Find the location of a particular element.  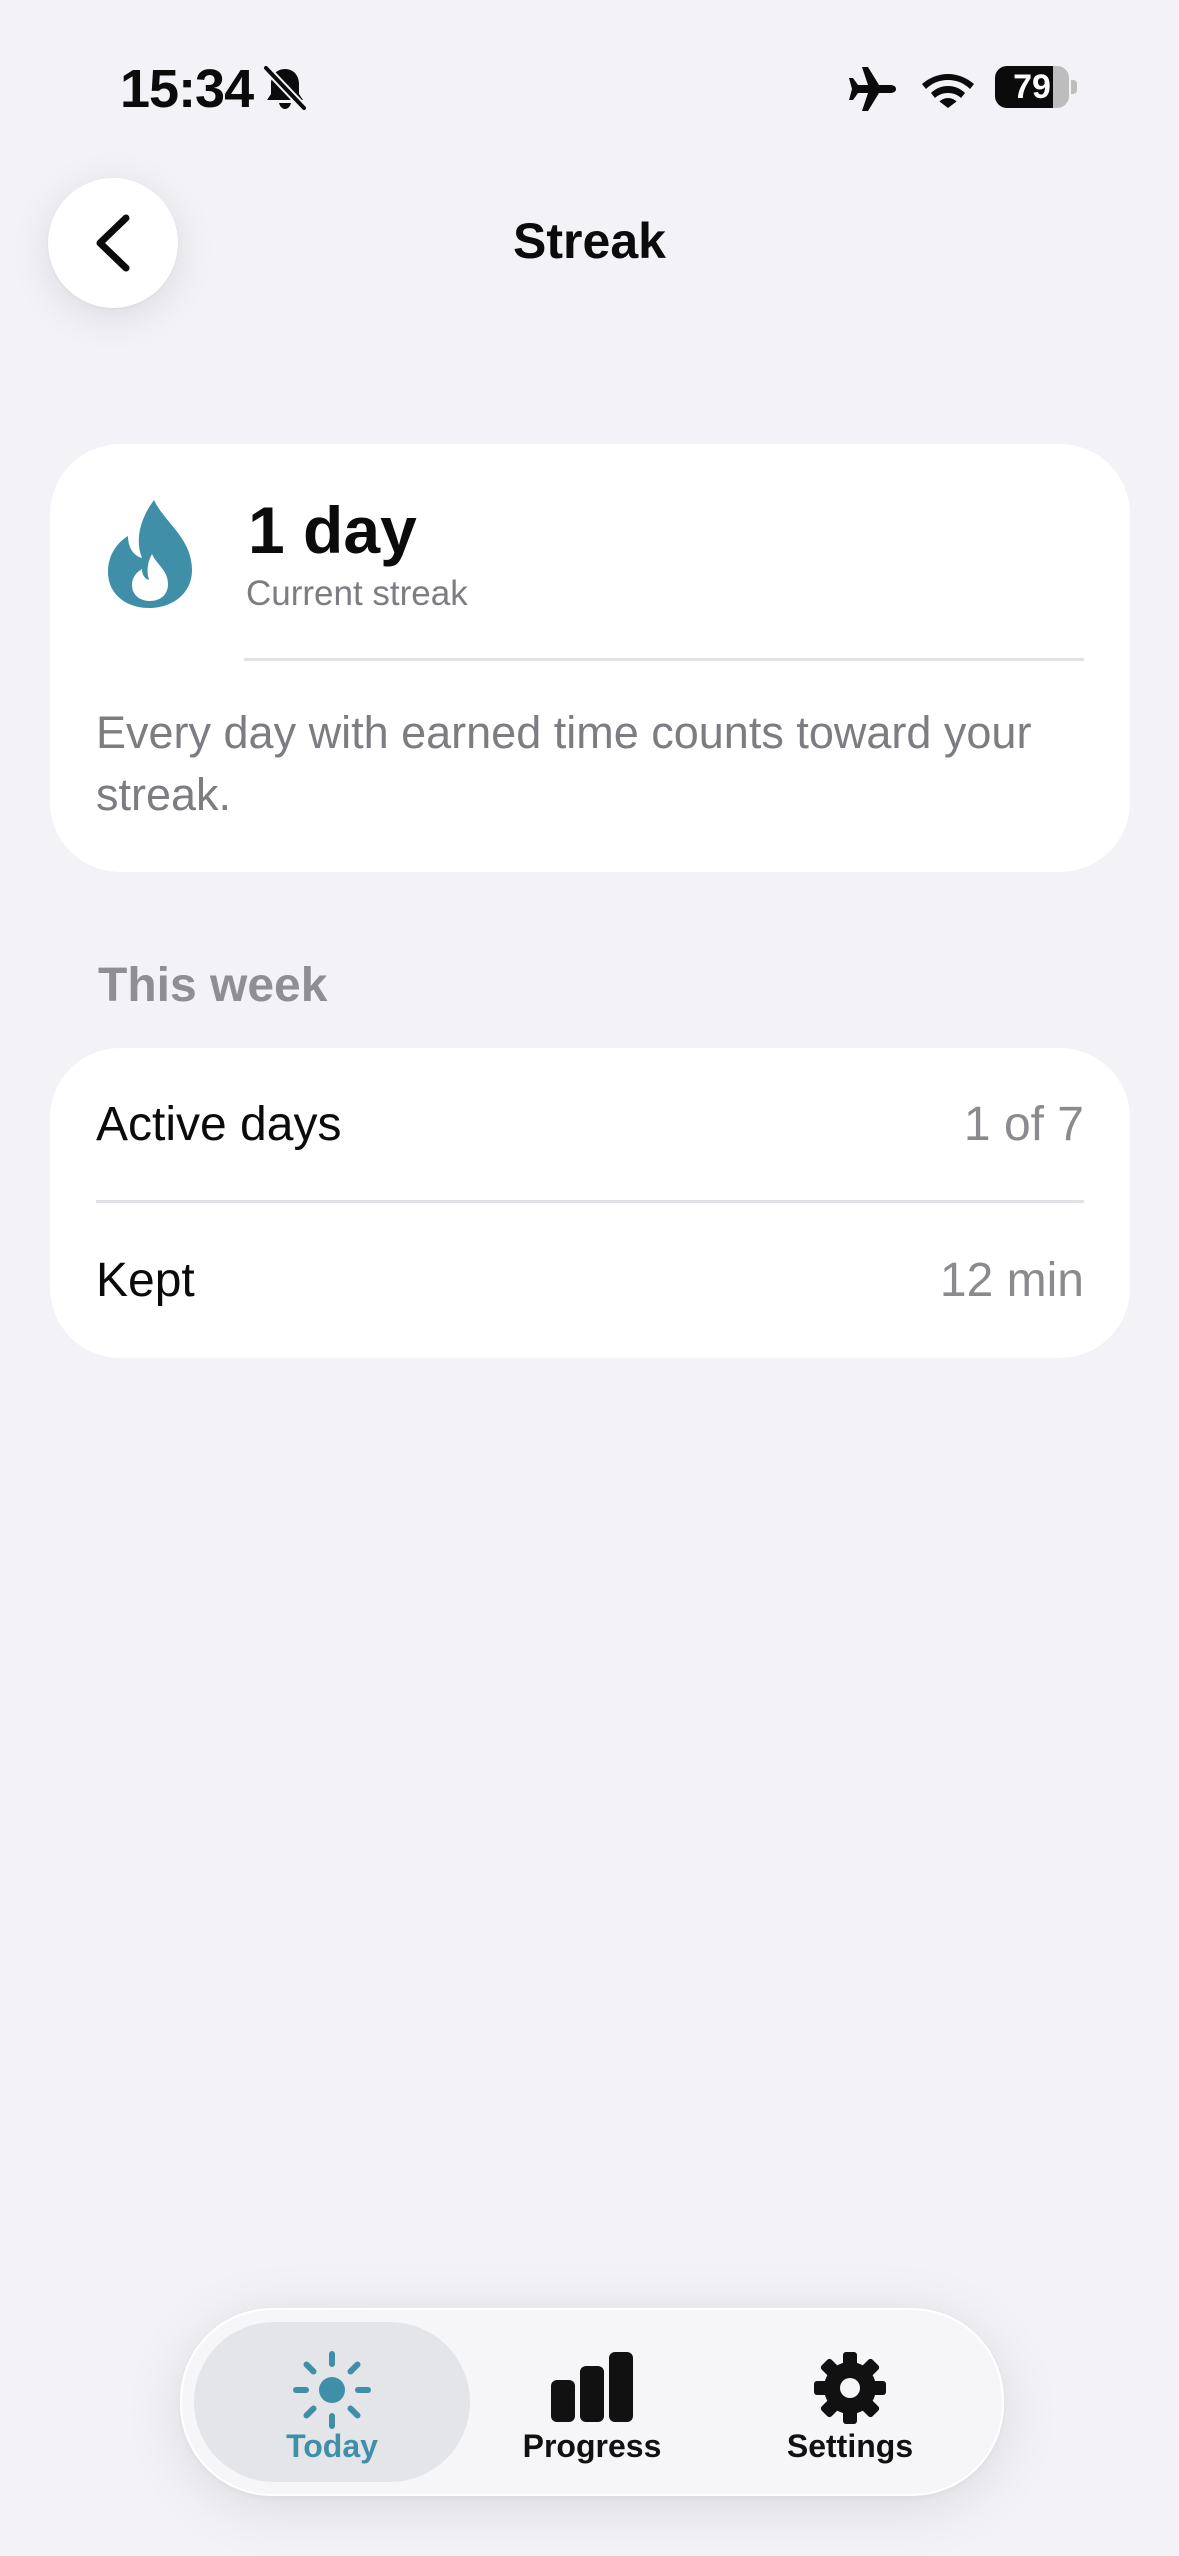

week-card: Active days 1 of 7 Kept 12 min is located at coordinates (590, 1203).